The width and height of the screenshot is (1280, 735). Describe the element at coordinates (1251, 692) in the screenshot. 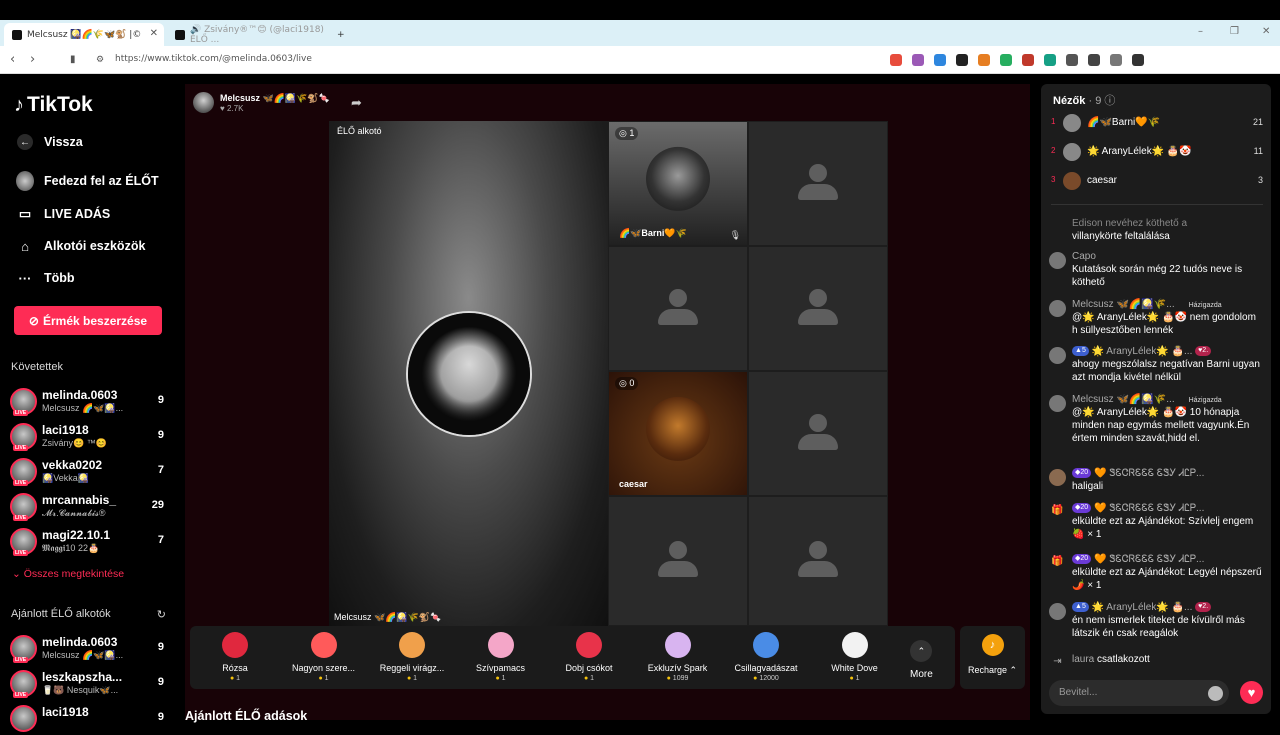

I see `heart-like-button: ♥` at that location.